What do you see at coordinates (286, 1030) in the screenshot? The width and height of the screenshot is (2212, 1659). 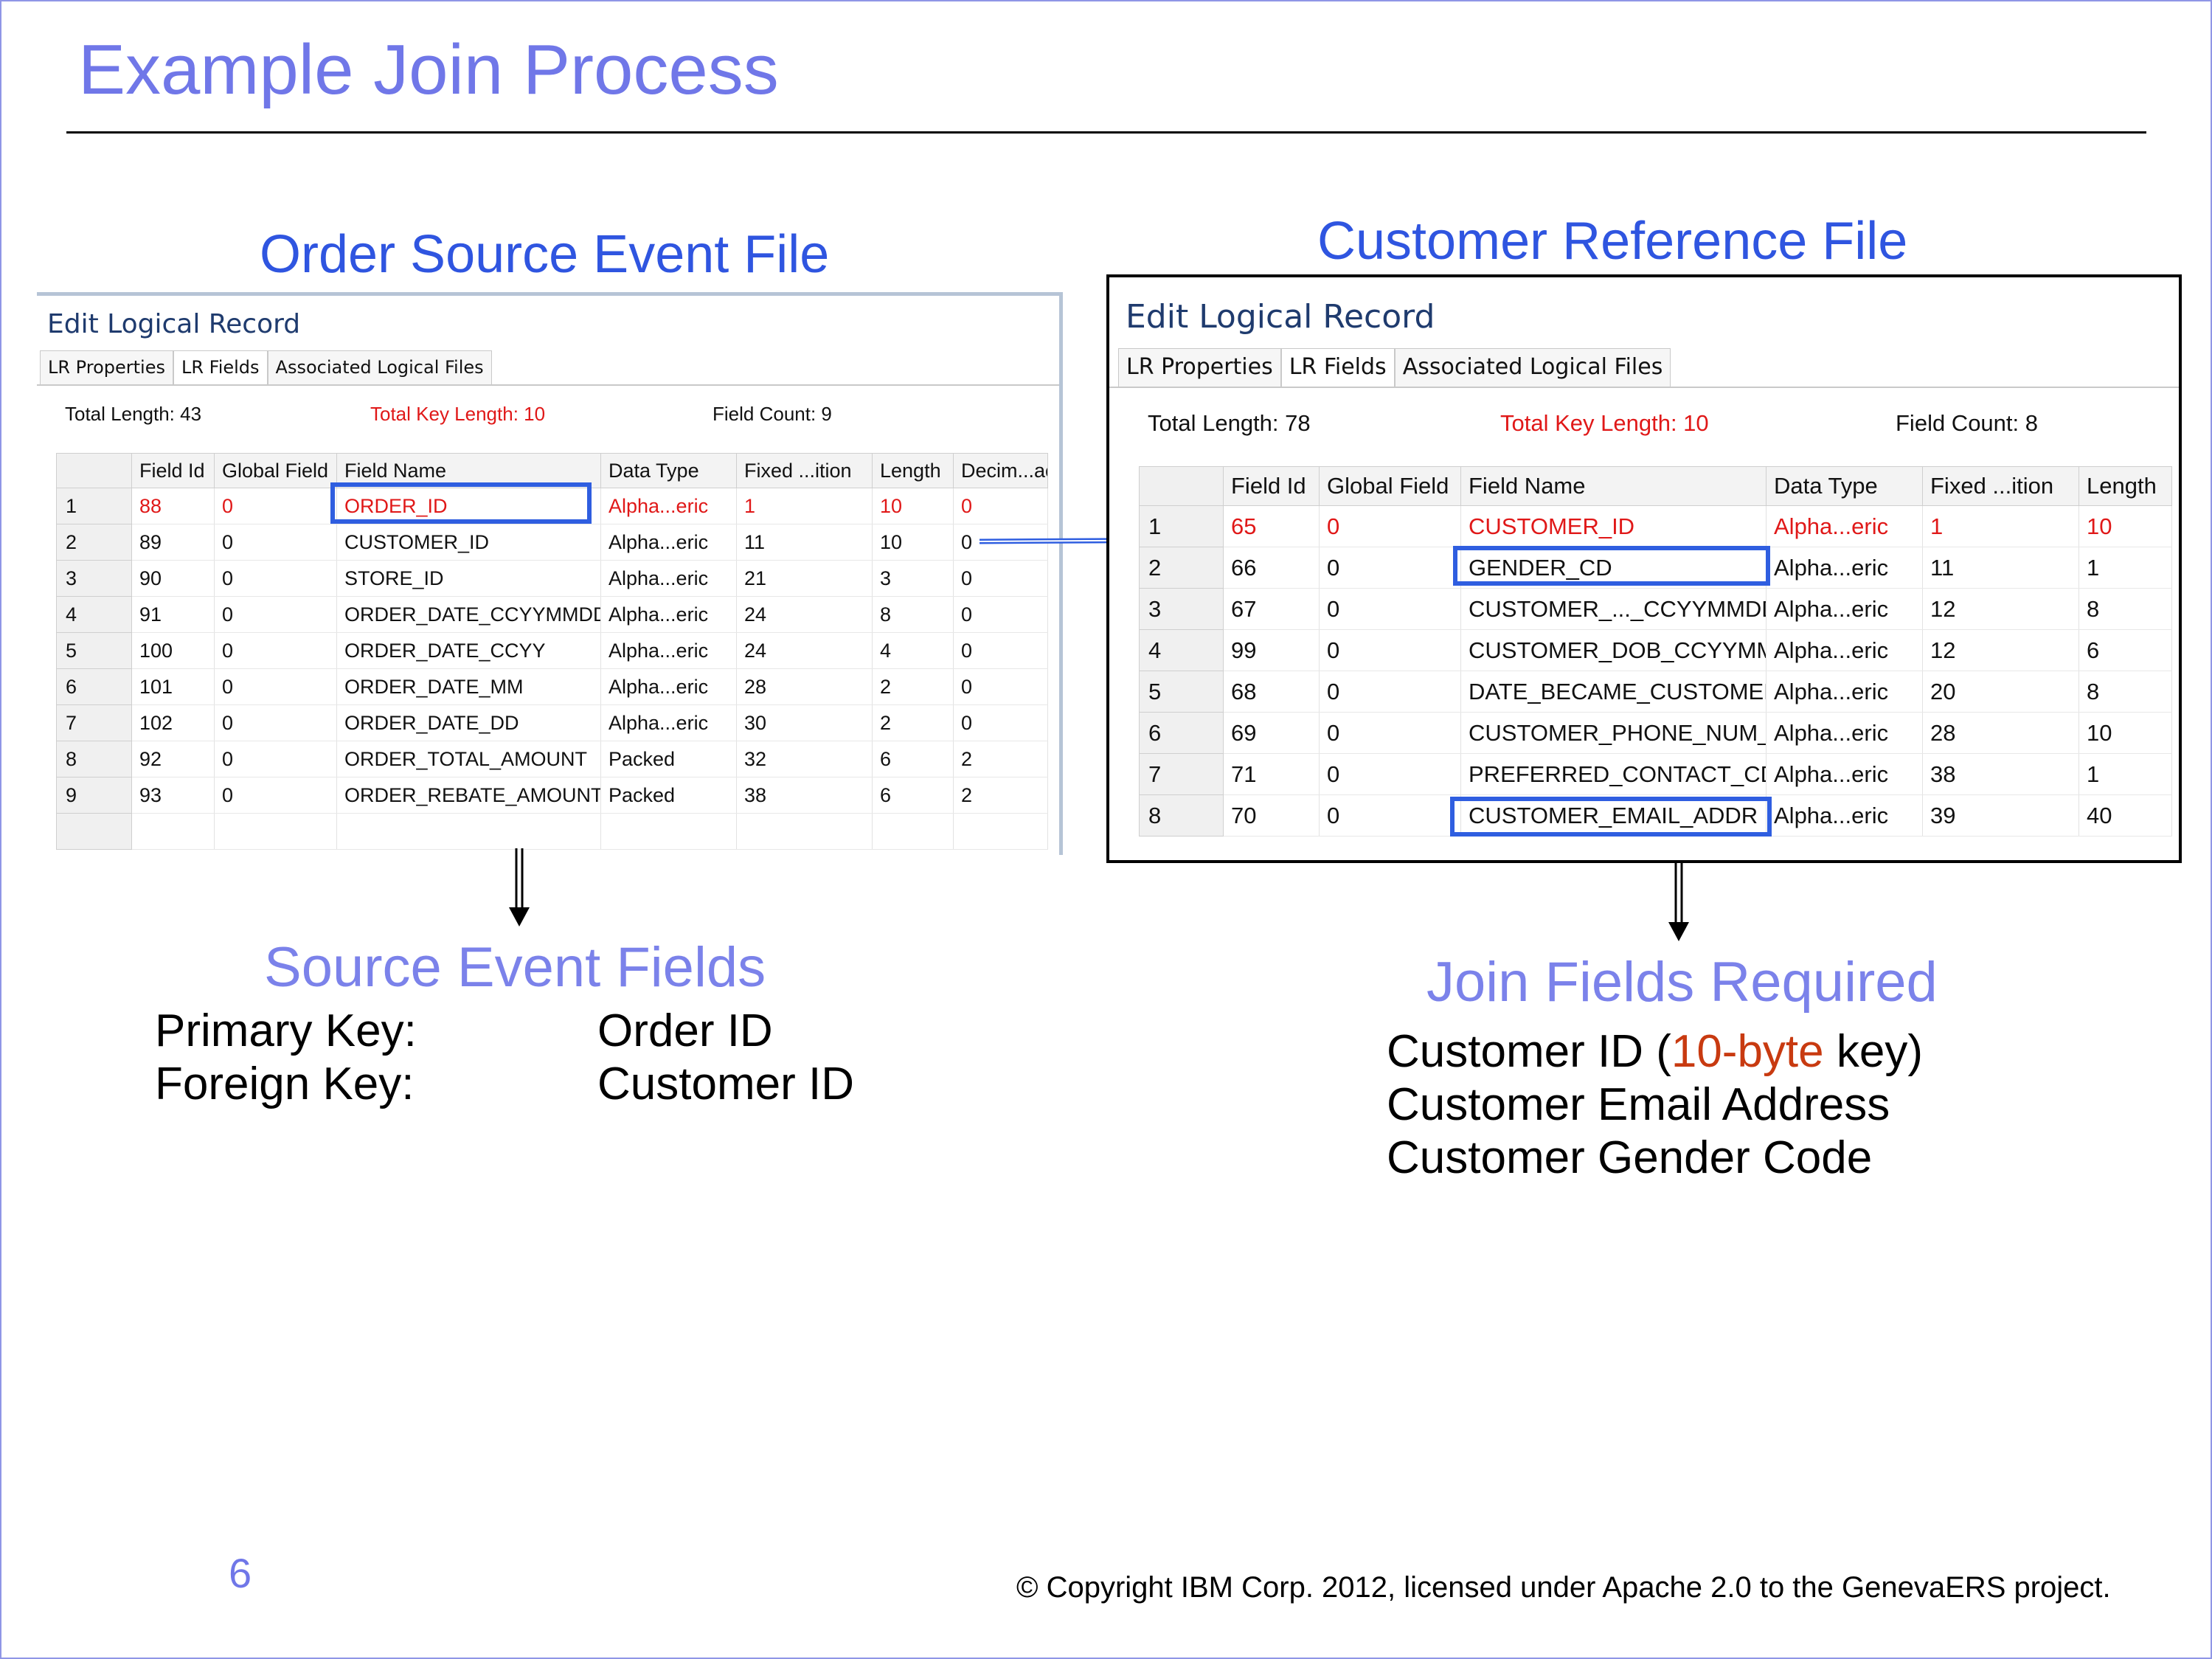 I see `primary-key-label: Primary Key:` at bounding box center [286, 1030].